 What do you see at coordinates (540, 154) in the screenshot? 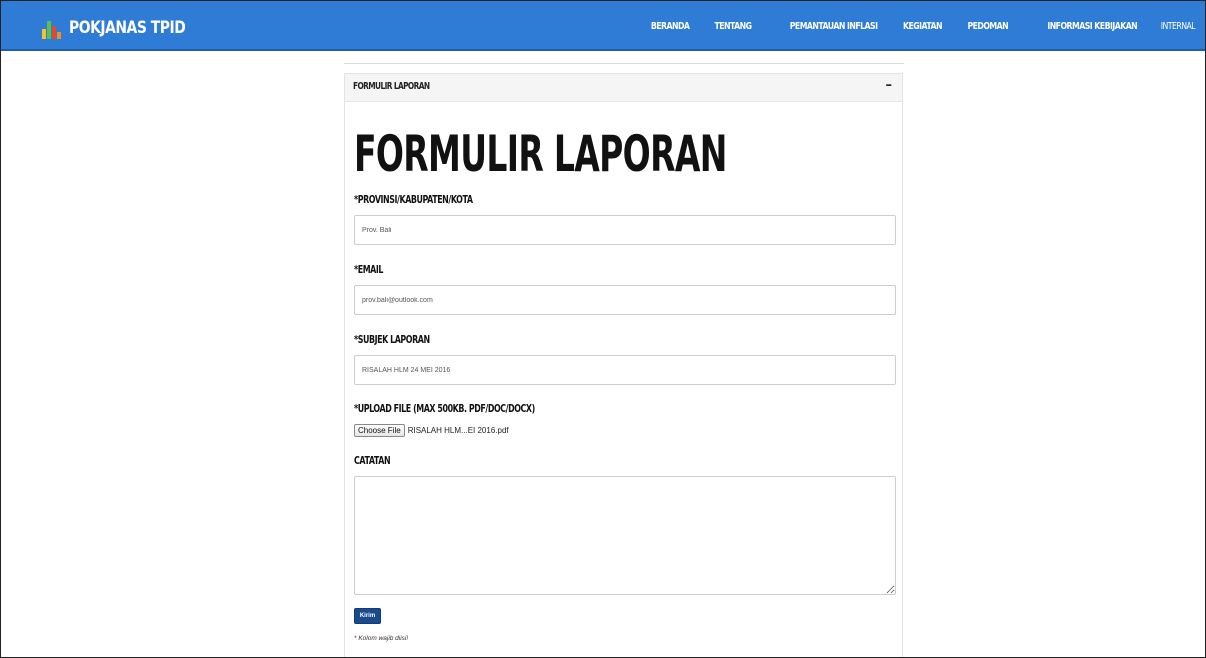
I see `form-title: FORMULIR LAPORAN` at bounding box center [540, 154].